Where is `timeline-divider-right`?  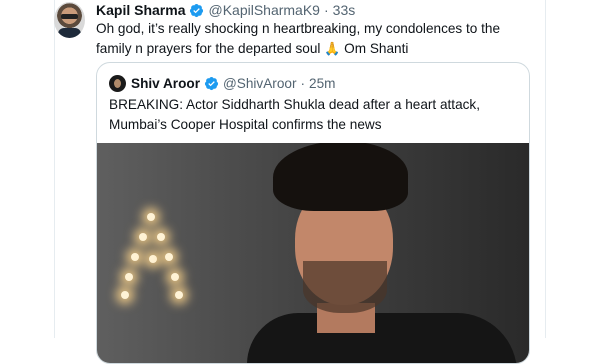
timeline-divider-right is located at coordinates (545, 169).